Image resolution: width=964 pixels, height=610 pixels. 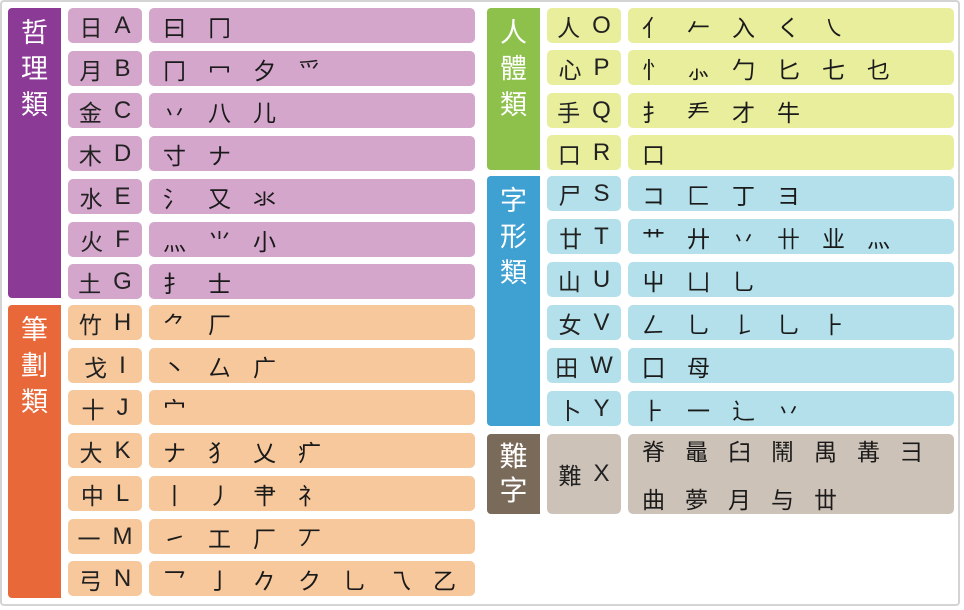 What do you see at coordinates (791, 110) in the screenshot?
I see `roots-cell-q: 扌龵才牛` at bounding box center [791, 110].